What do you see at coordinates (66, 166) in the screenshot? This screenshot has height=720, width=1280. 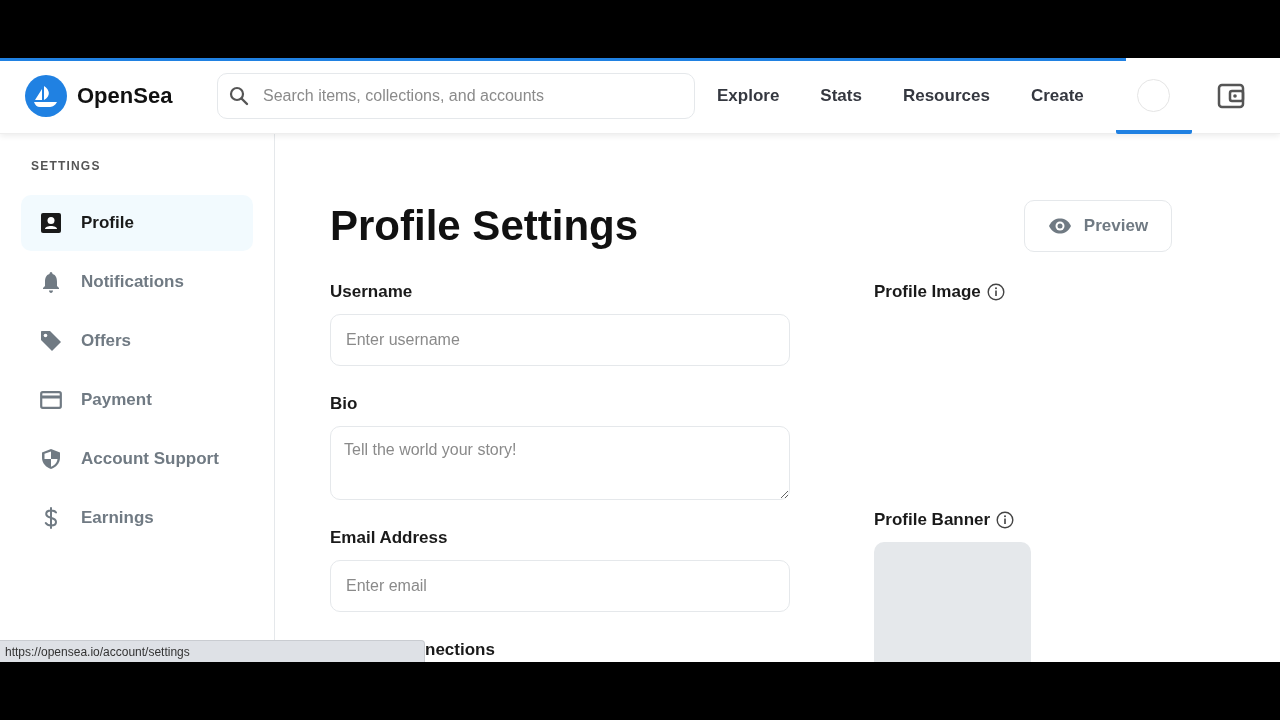 I see `sidebar-heading: SETTINGS` at bounding box center [66, 166].